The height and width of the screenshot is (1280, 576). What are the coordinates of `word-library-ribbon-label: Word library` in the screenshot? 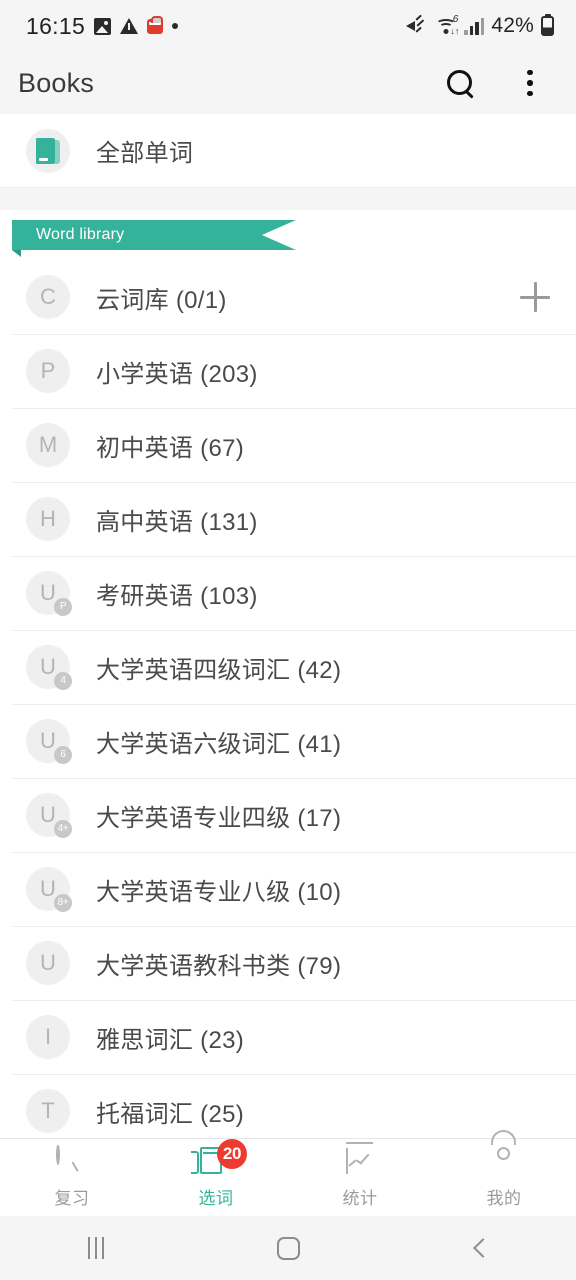 It's located at (154, 235).